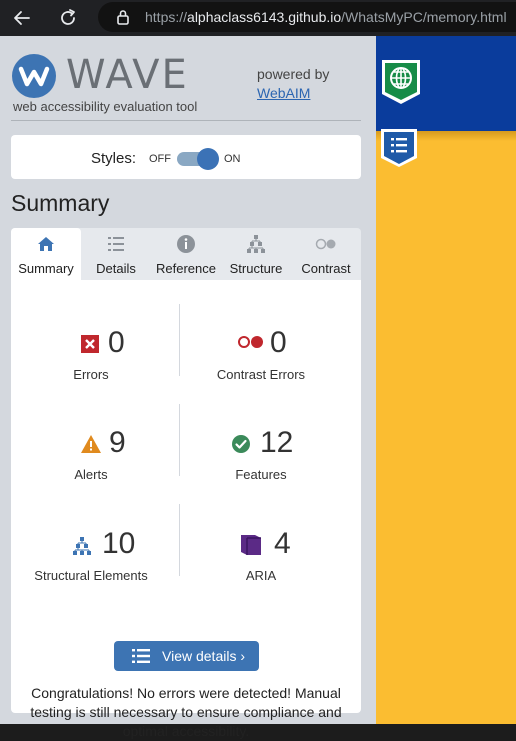  What do you see at coordinates (91, 374) in the screenshot?
I see `errors-label: Errors` at bounding box center [91, 374].